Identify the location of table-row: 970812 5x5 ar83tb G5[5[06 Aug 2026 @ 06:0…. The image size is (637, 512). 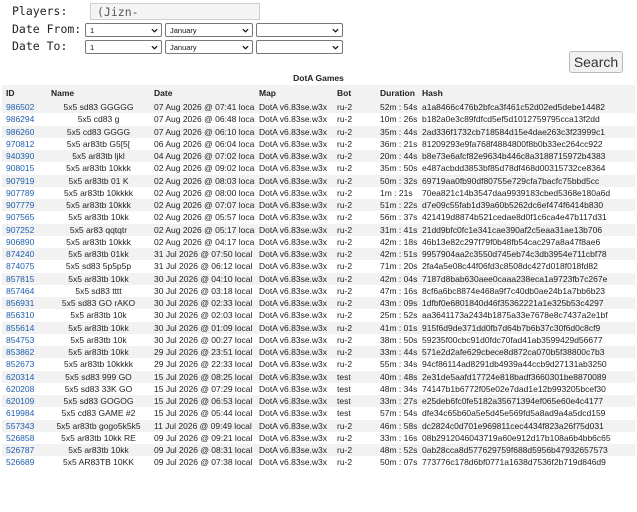
(318, 144).